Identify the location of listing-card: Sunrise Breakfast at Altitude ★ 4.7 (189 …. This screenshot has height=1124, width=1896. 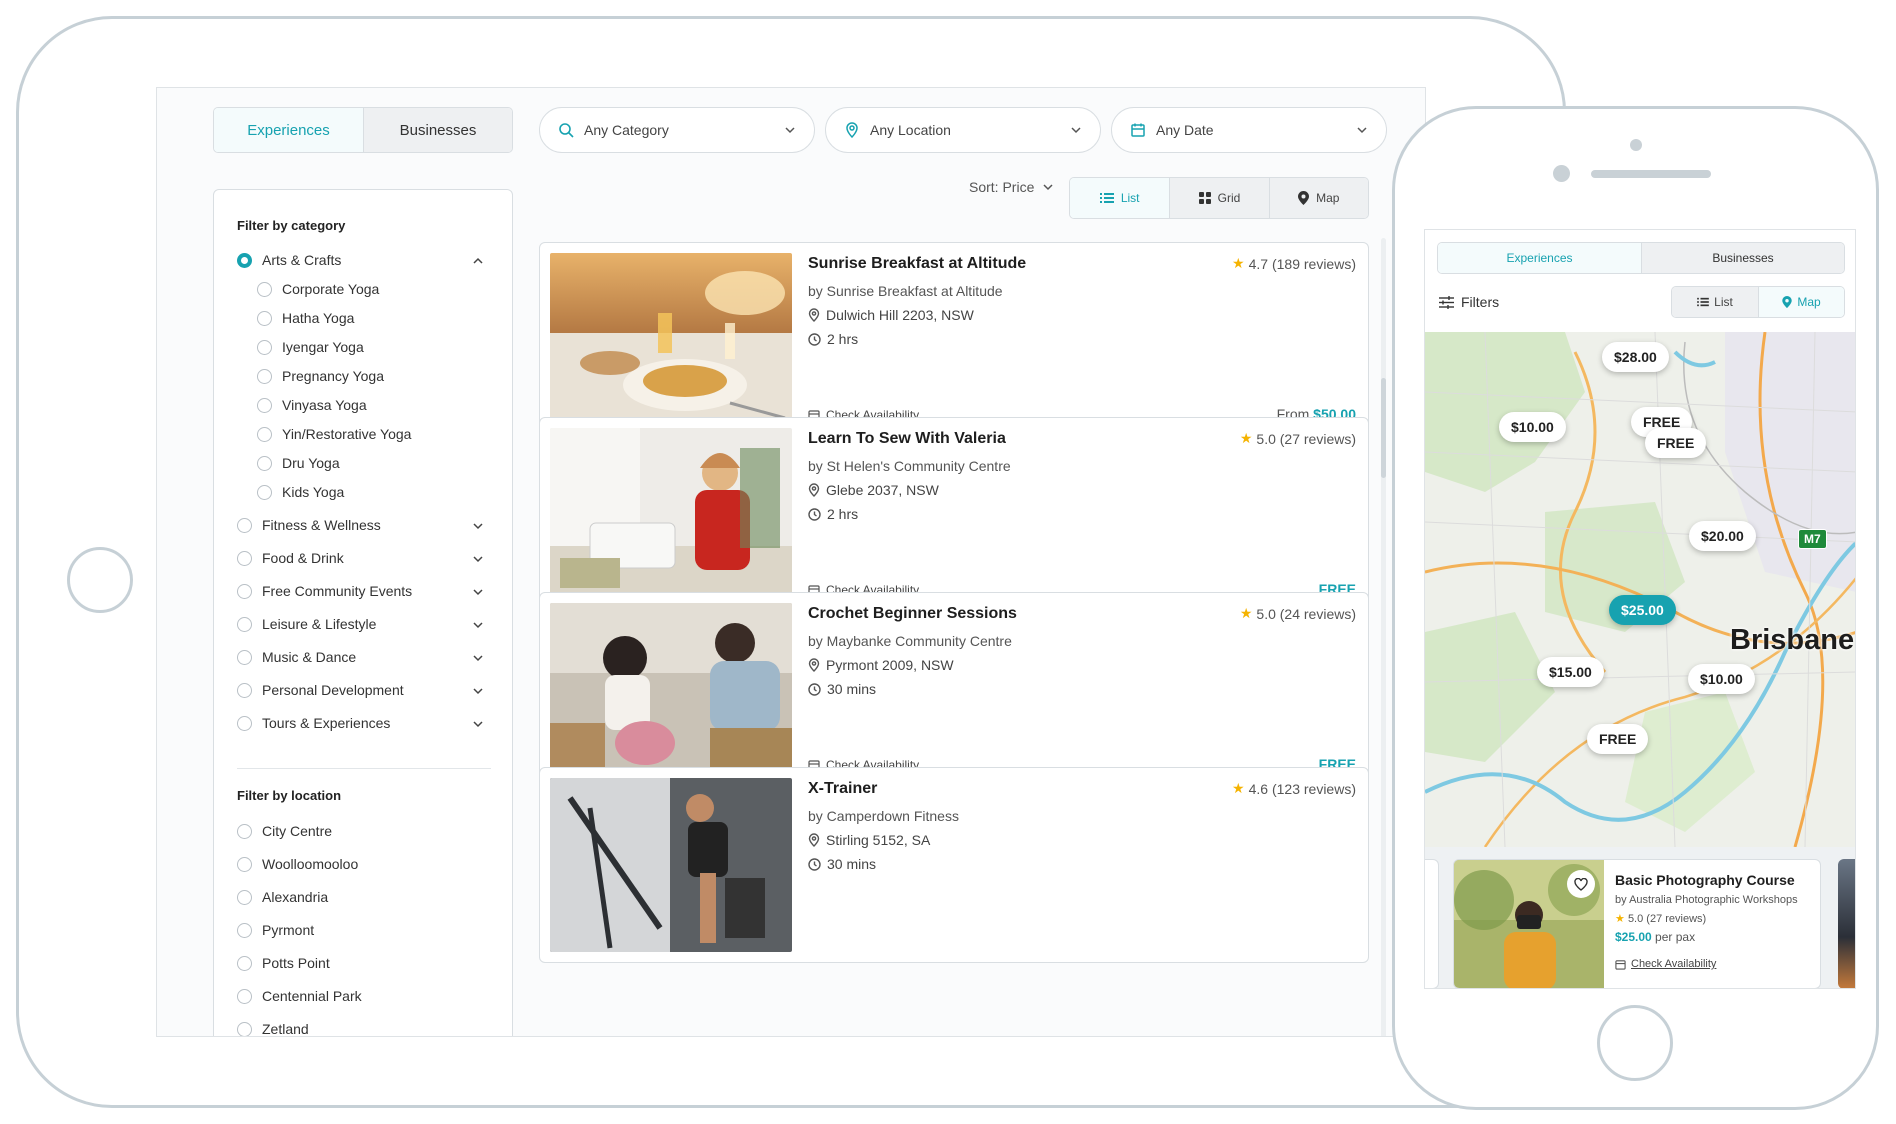
(954, 340).